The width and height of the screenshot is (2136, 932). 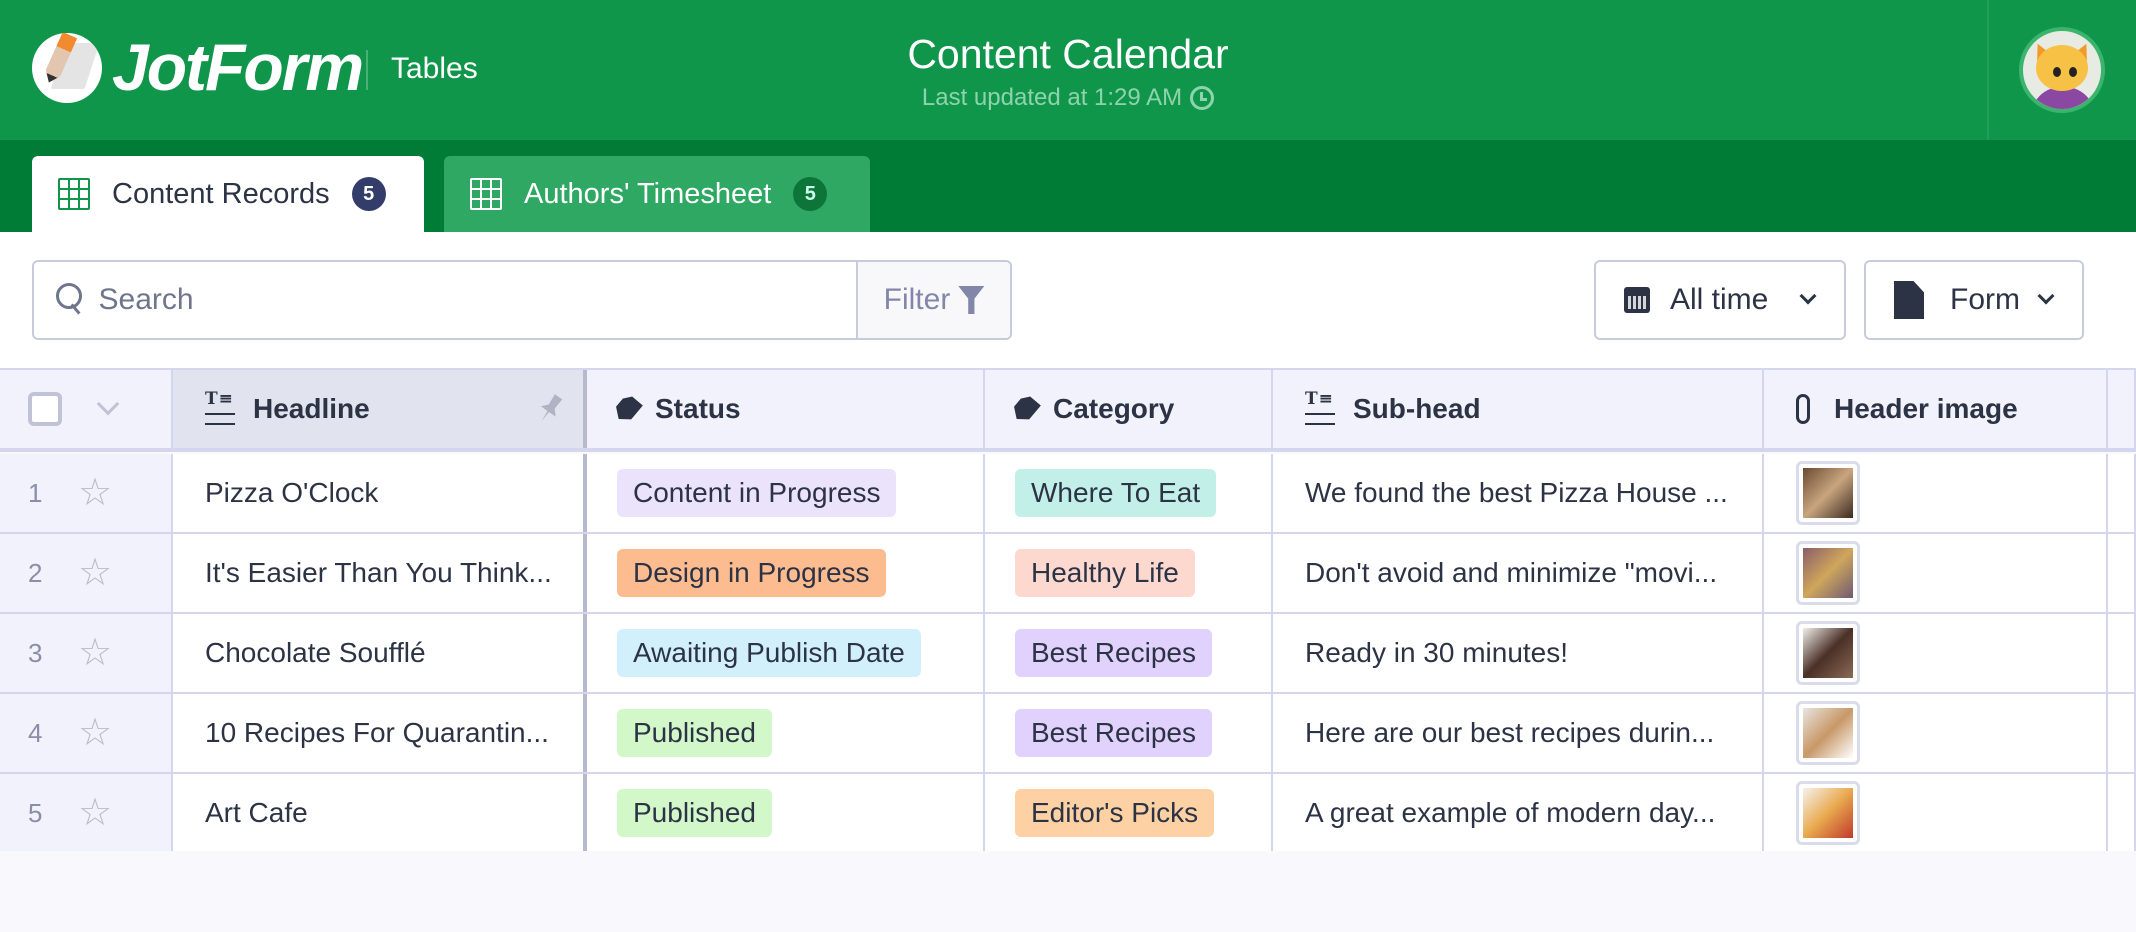 I want to click on row-index-cell: 5 ☆, so click(x=86, y=813).